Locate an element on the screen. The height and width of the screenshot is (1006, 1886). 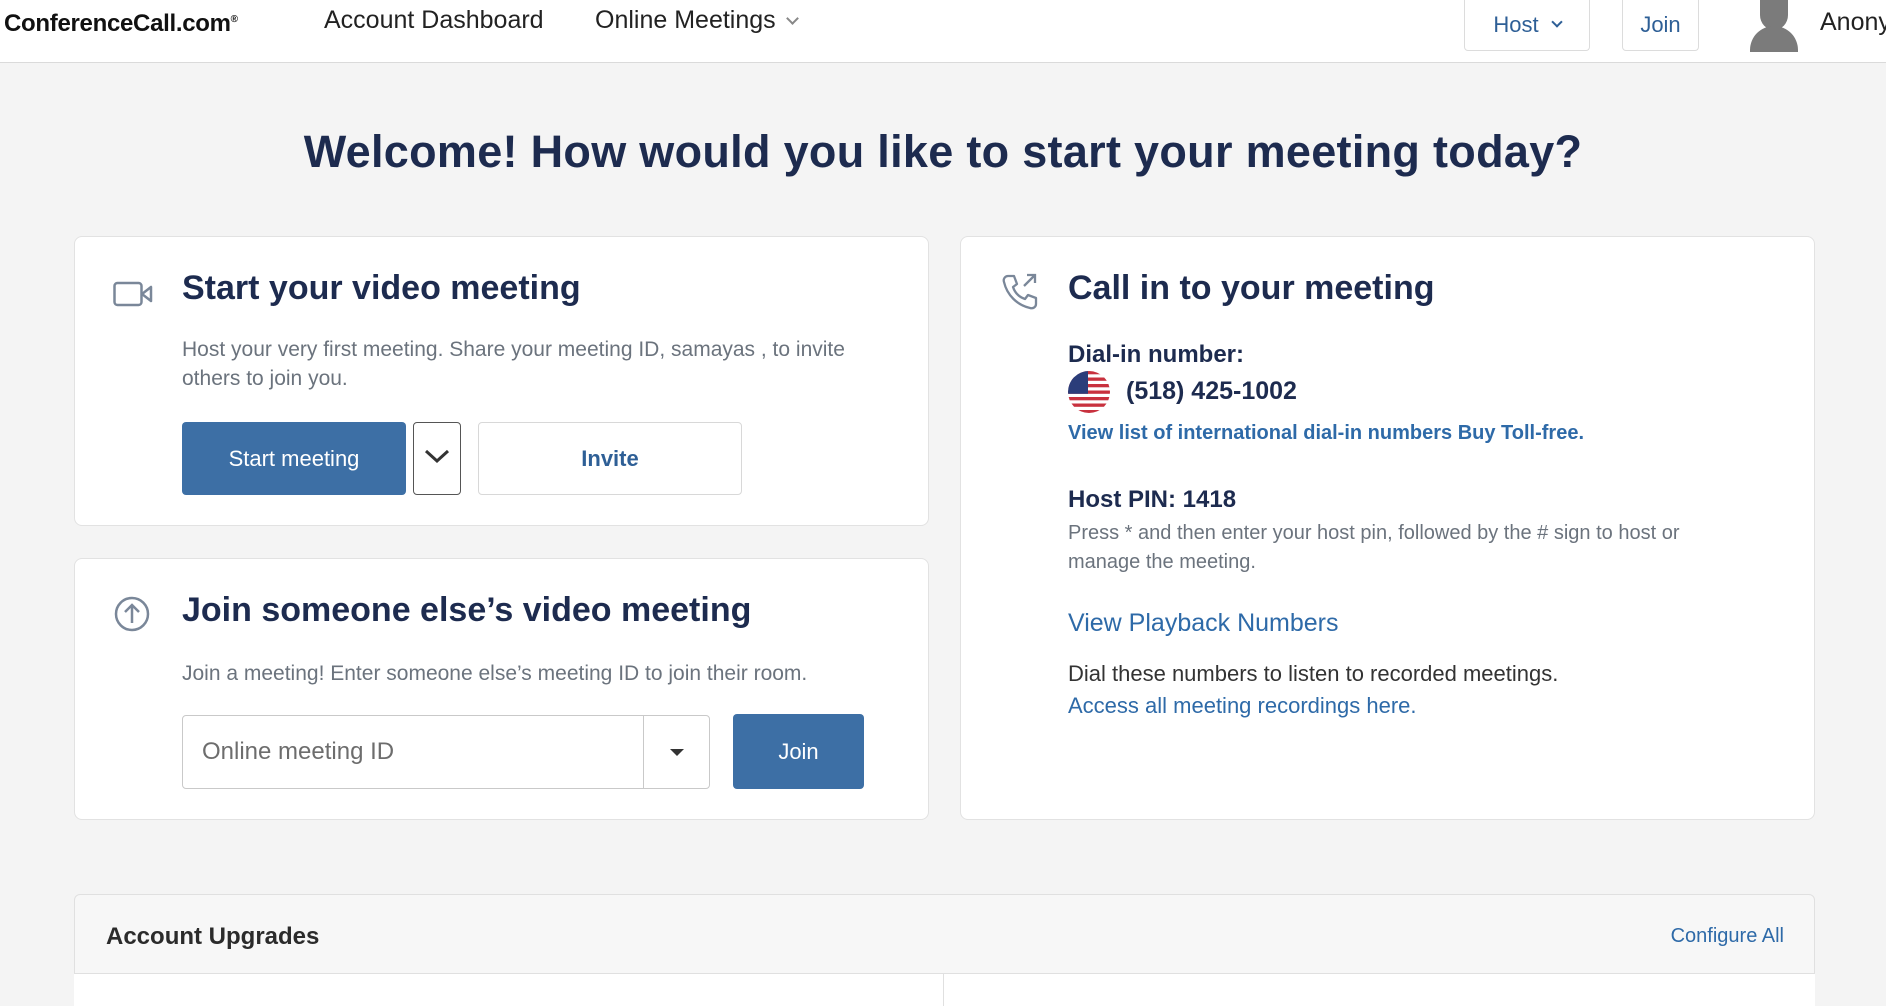
arrow-up-circle-icon is located at coordinates (132, 616).